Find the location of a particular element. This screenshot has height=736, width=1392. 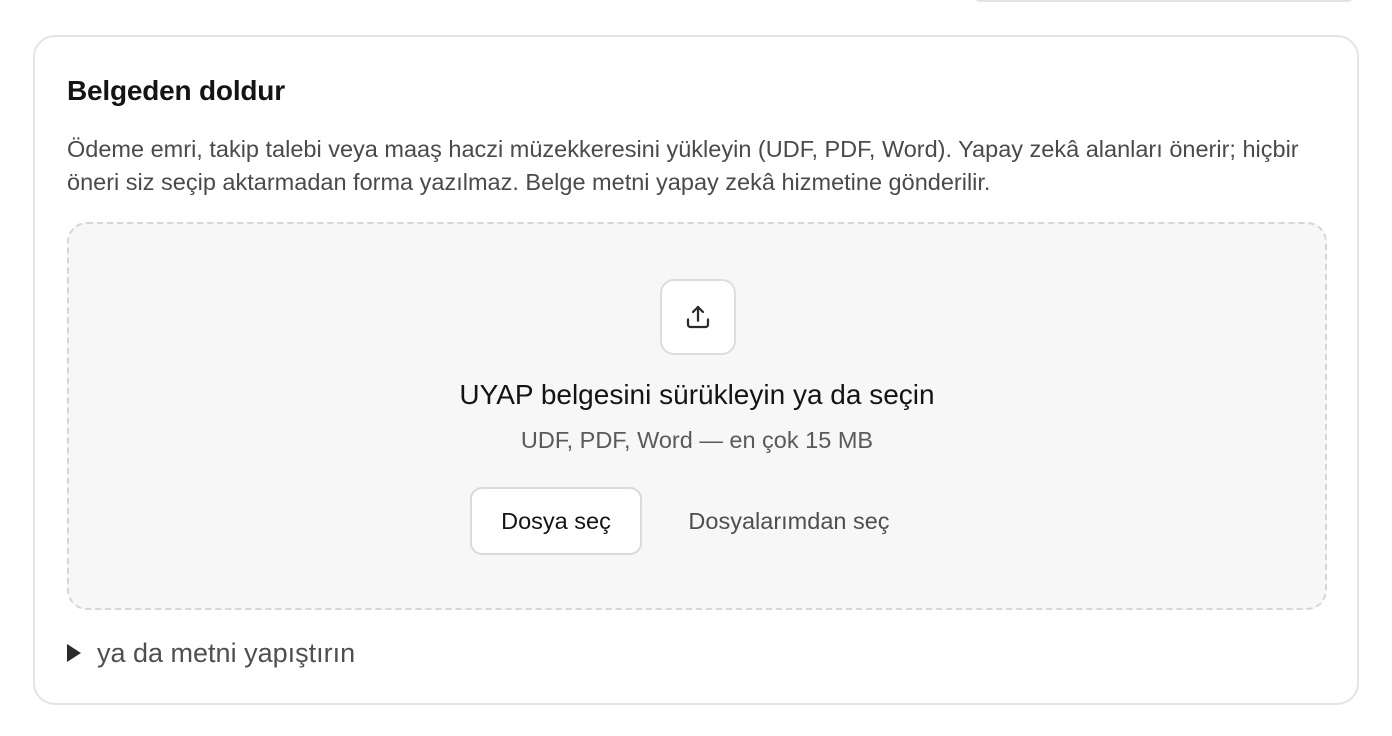

paste-text-toggle: ya da metni yapıştırın is located at coordinates (211, 653).